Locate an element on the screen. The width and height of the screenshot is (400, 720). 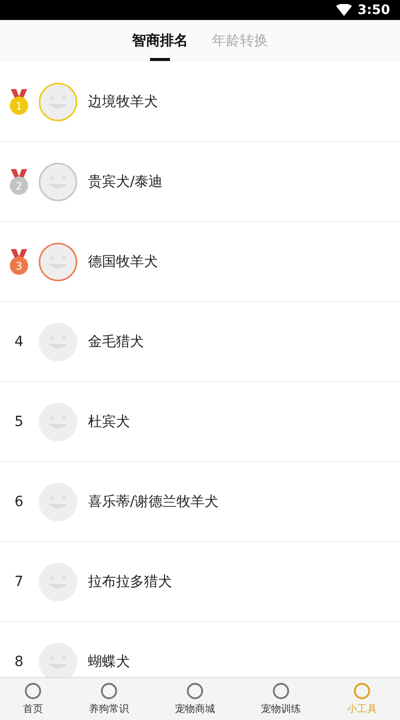
rank-number: 5 is located at coordinates (19, 422).